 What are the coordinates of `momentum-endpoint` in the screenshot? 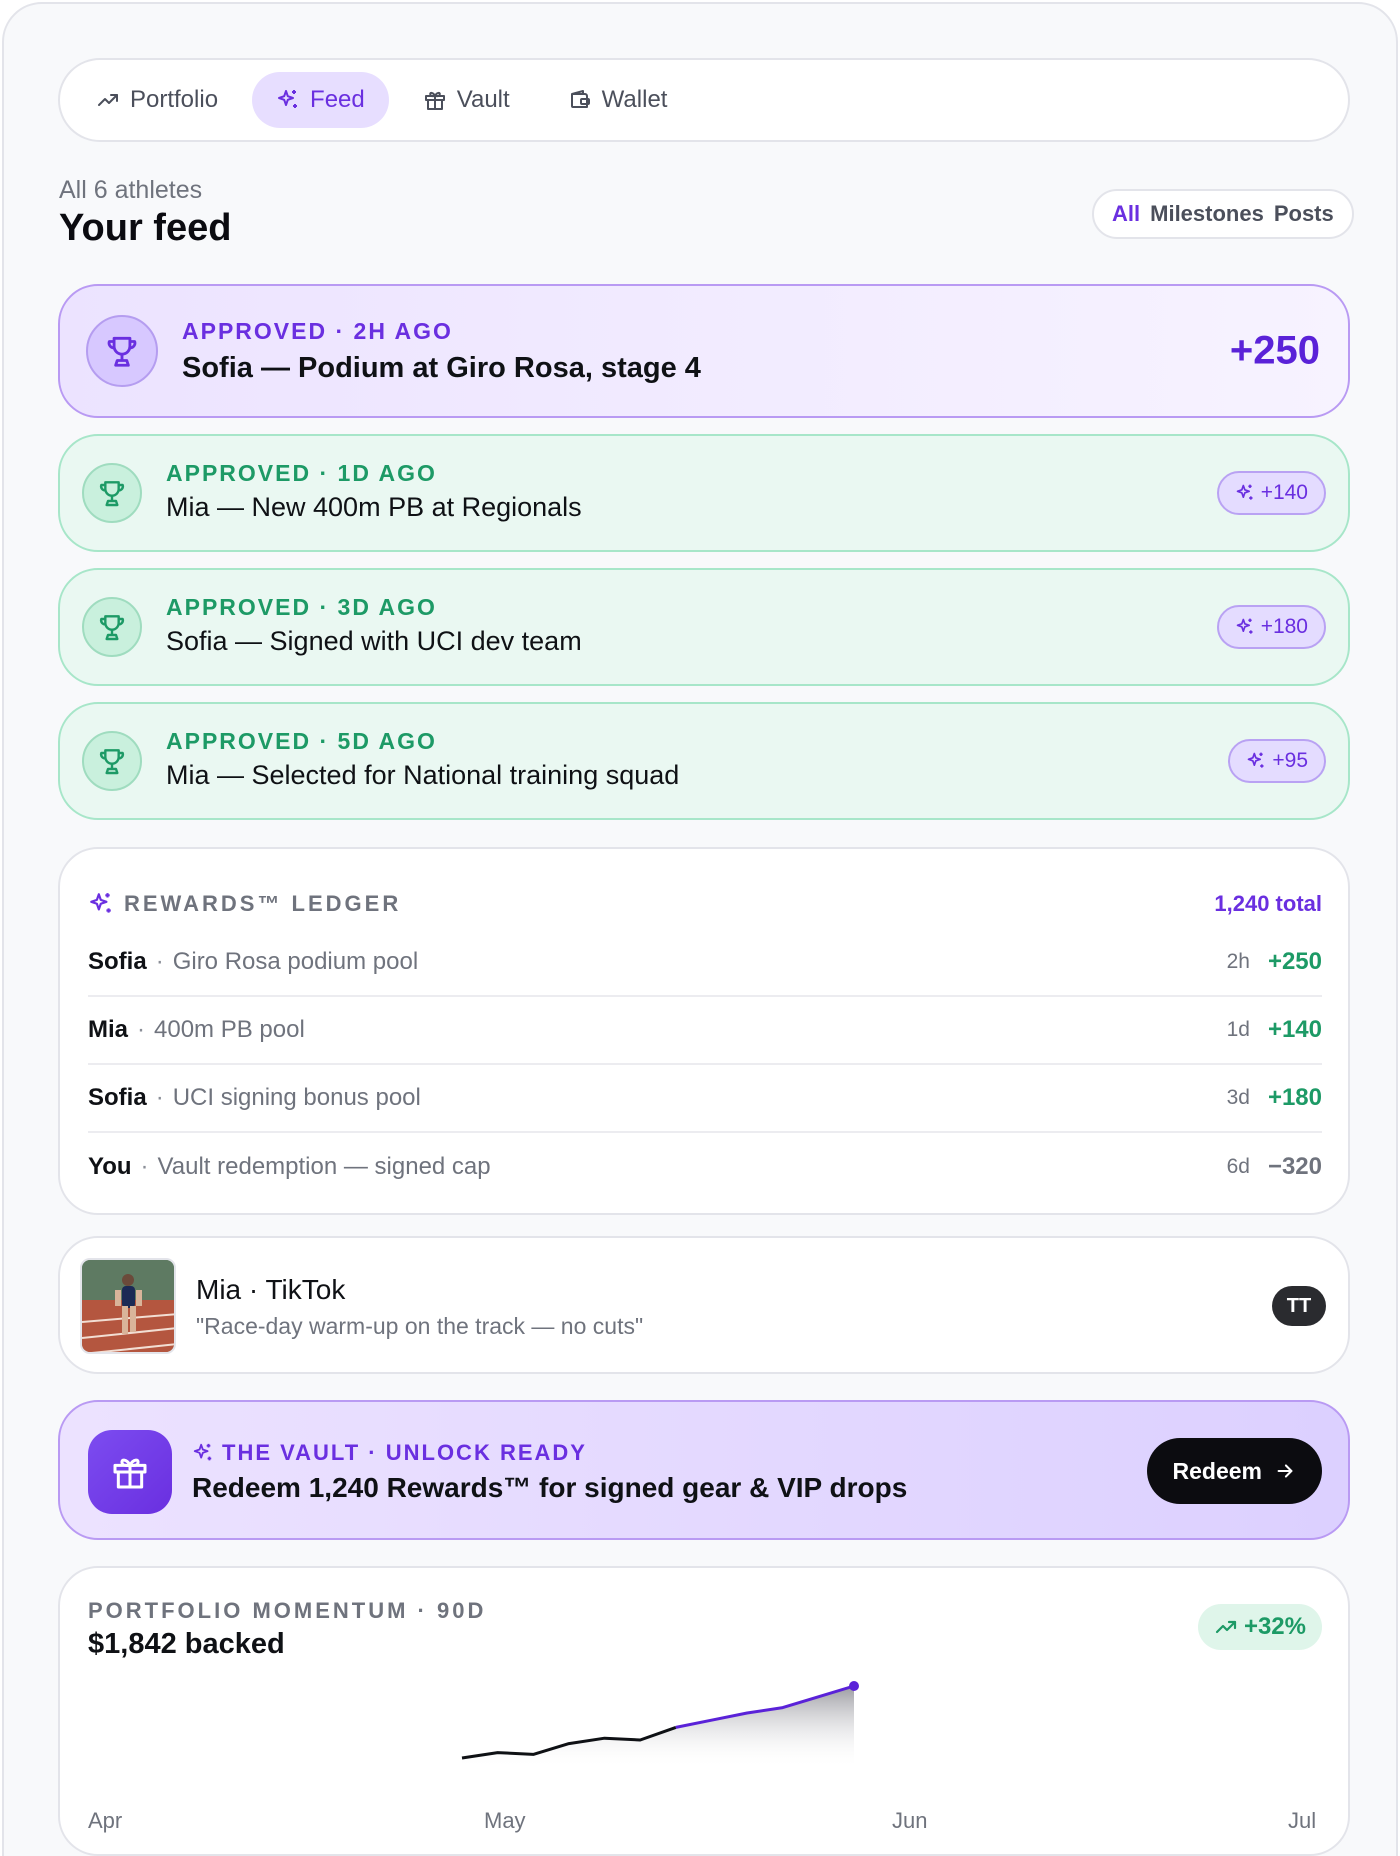 It's located at (854, 1686).